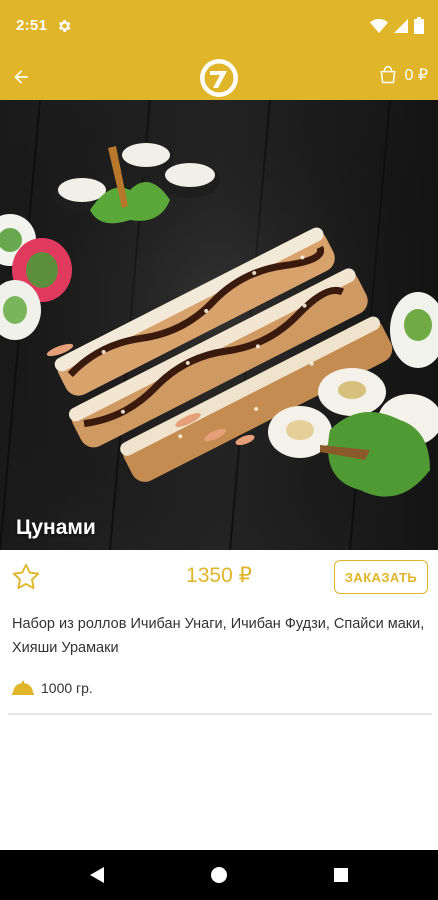 This screenshot has height=900, width=438. What do you see at coordinates (220, 714) in the screenshot?
I see `divider` at bounding box center [220, 714].